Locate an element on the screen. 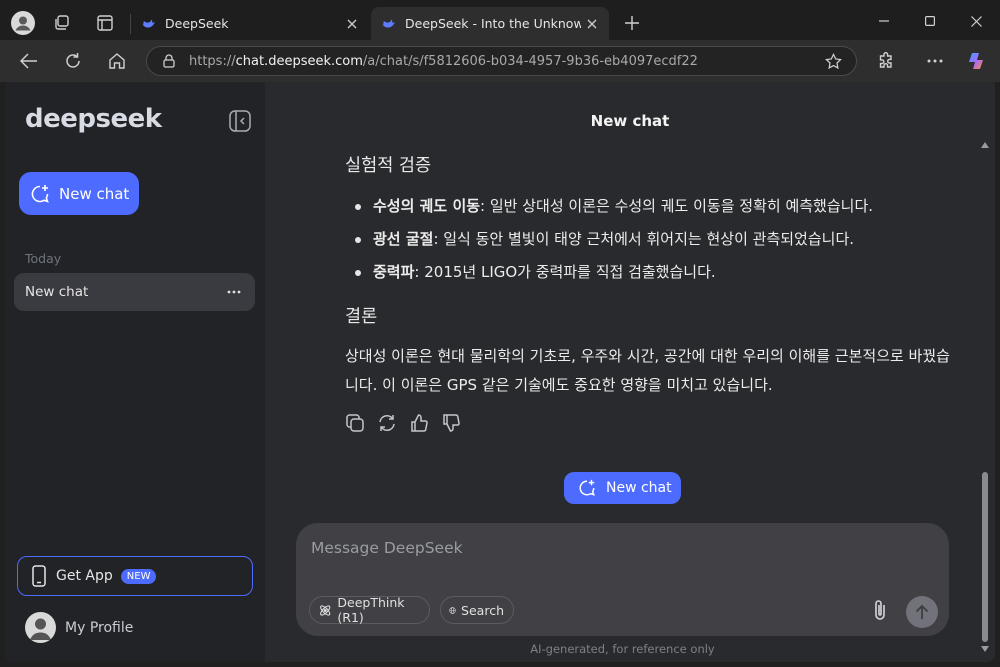 This screenshot has width=1000, height=667. attach-paperclip-icon is located at coordinates (880, 610).